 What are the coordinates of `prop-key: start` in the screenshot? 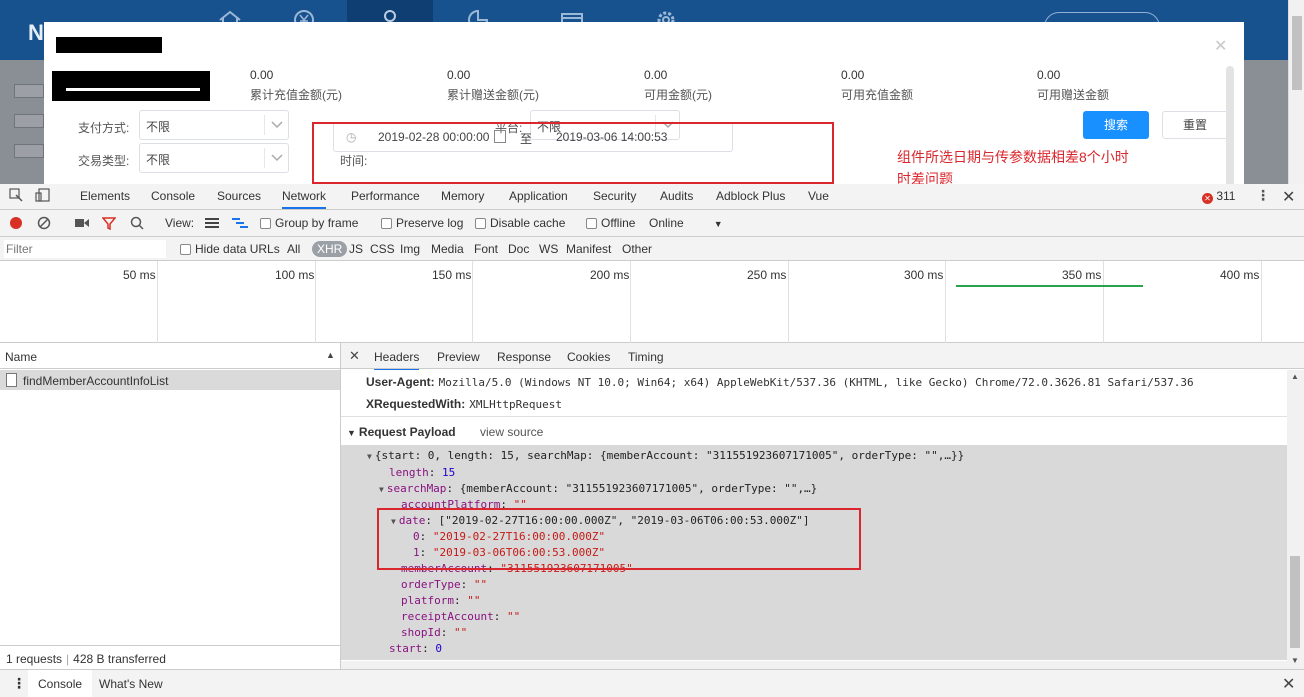 It's located at (406, 648).